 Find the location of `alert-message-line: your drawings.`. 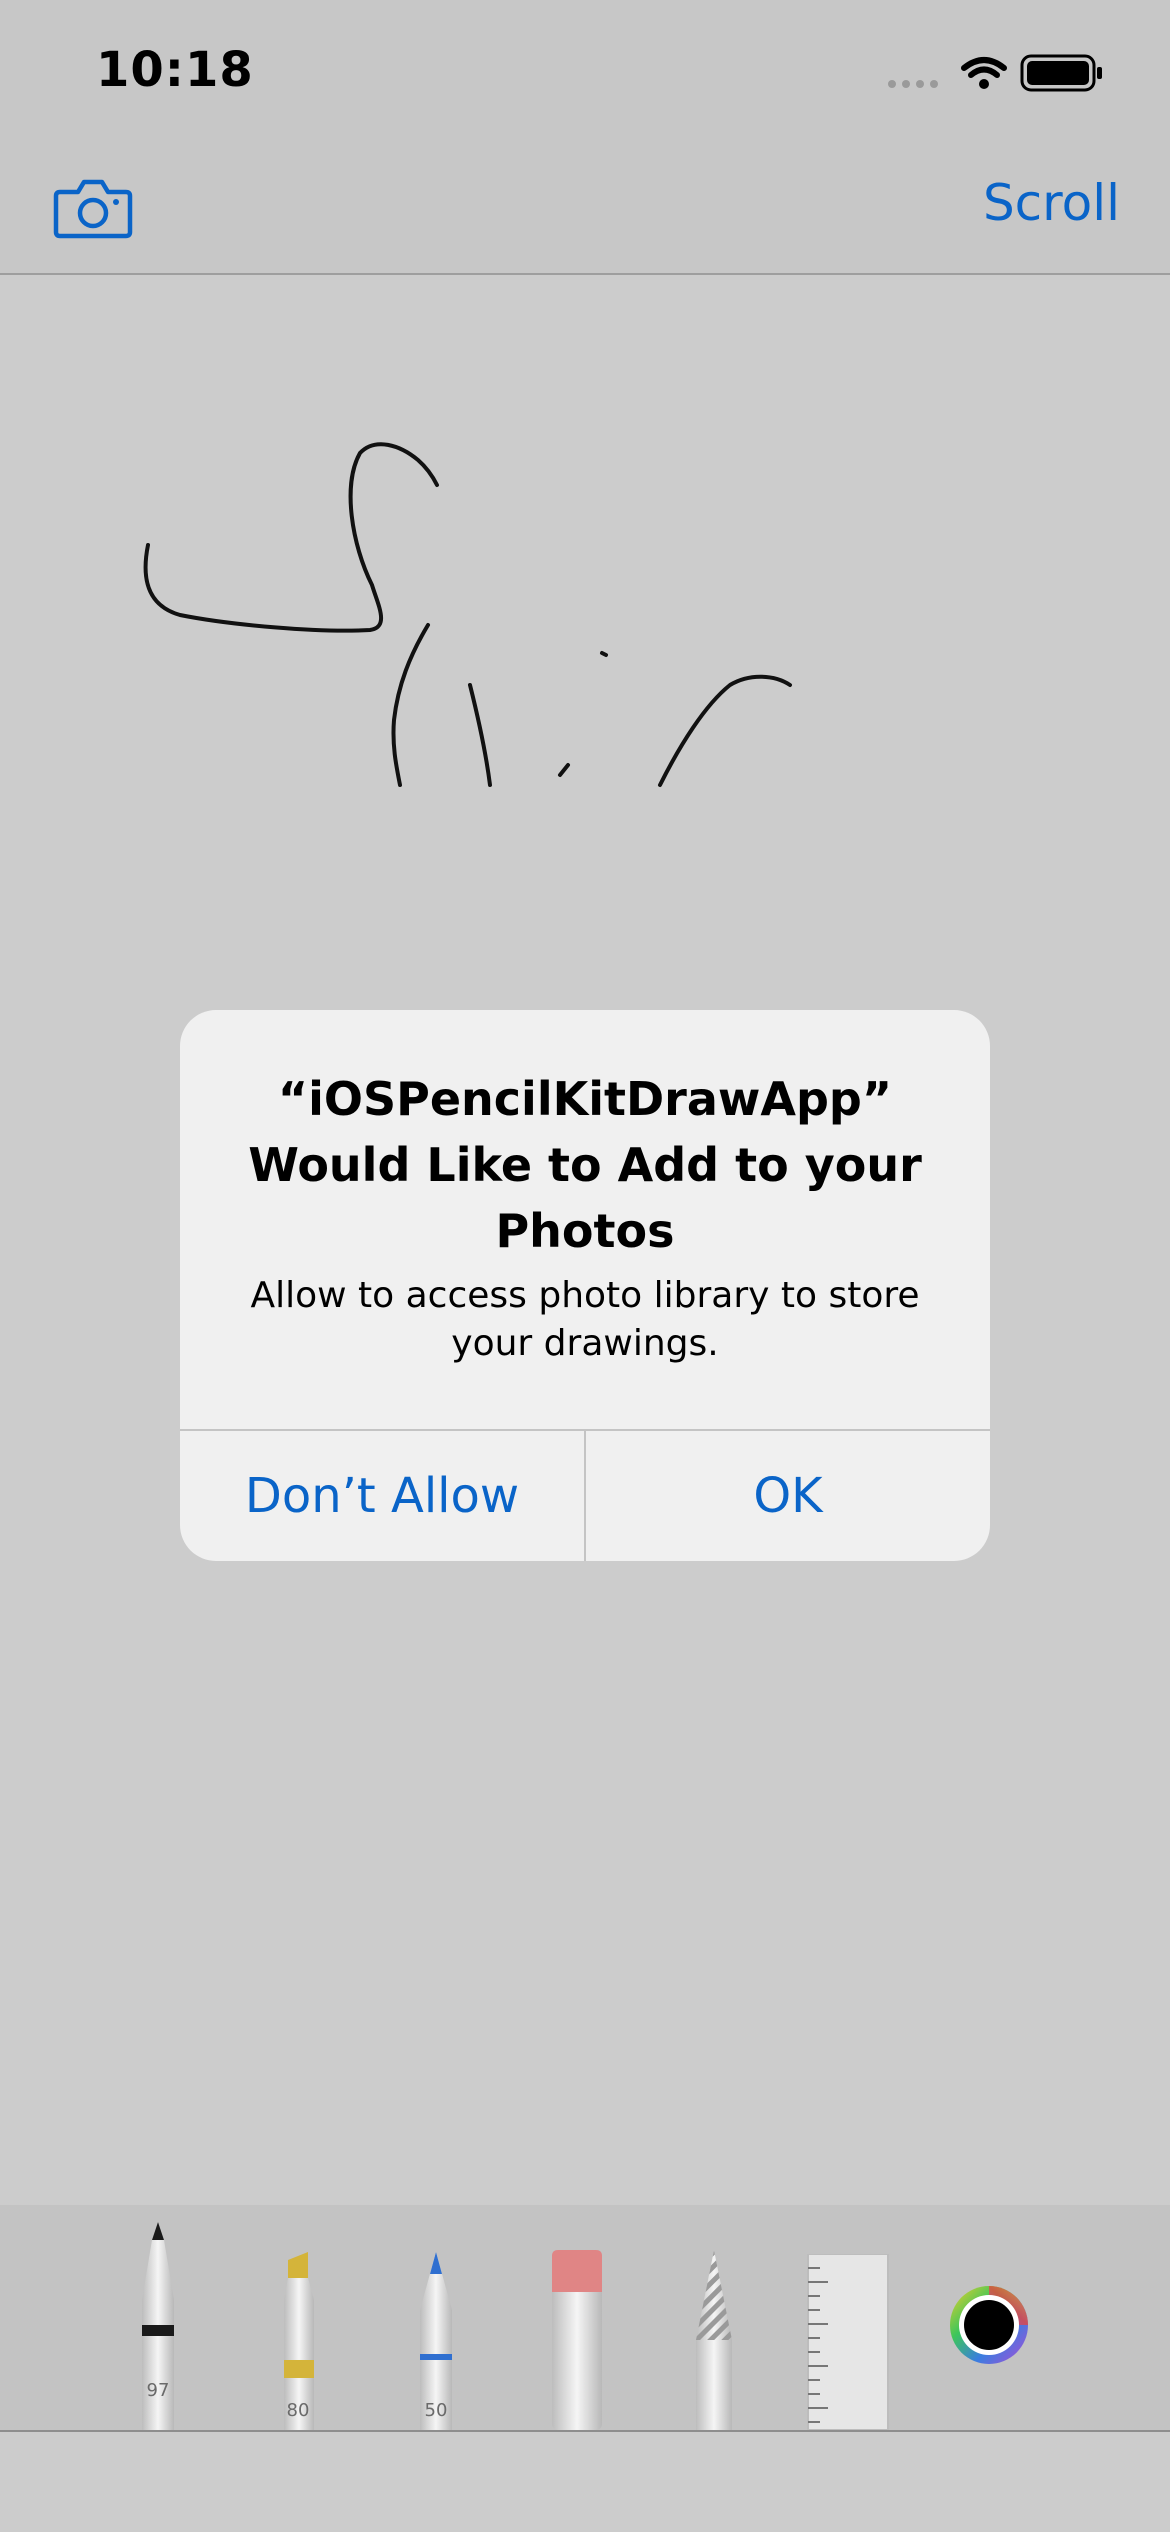

alert-message-line: your drawings. is located at coordinates (585, 1343).